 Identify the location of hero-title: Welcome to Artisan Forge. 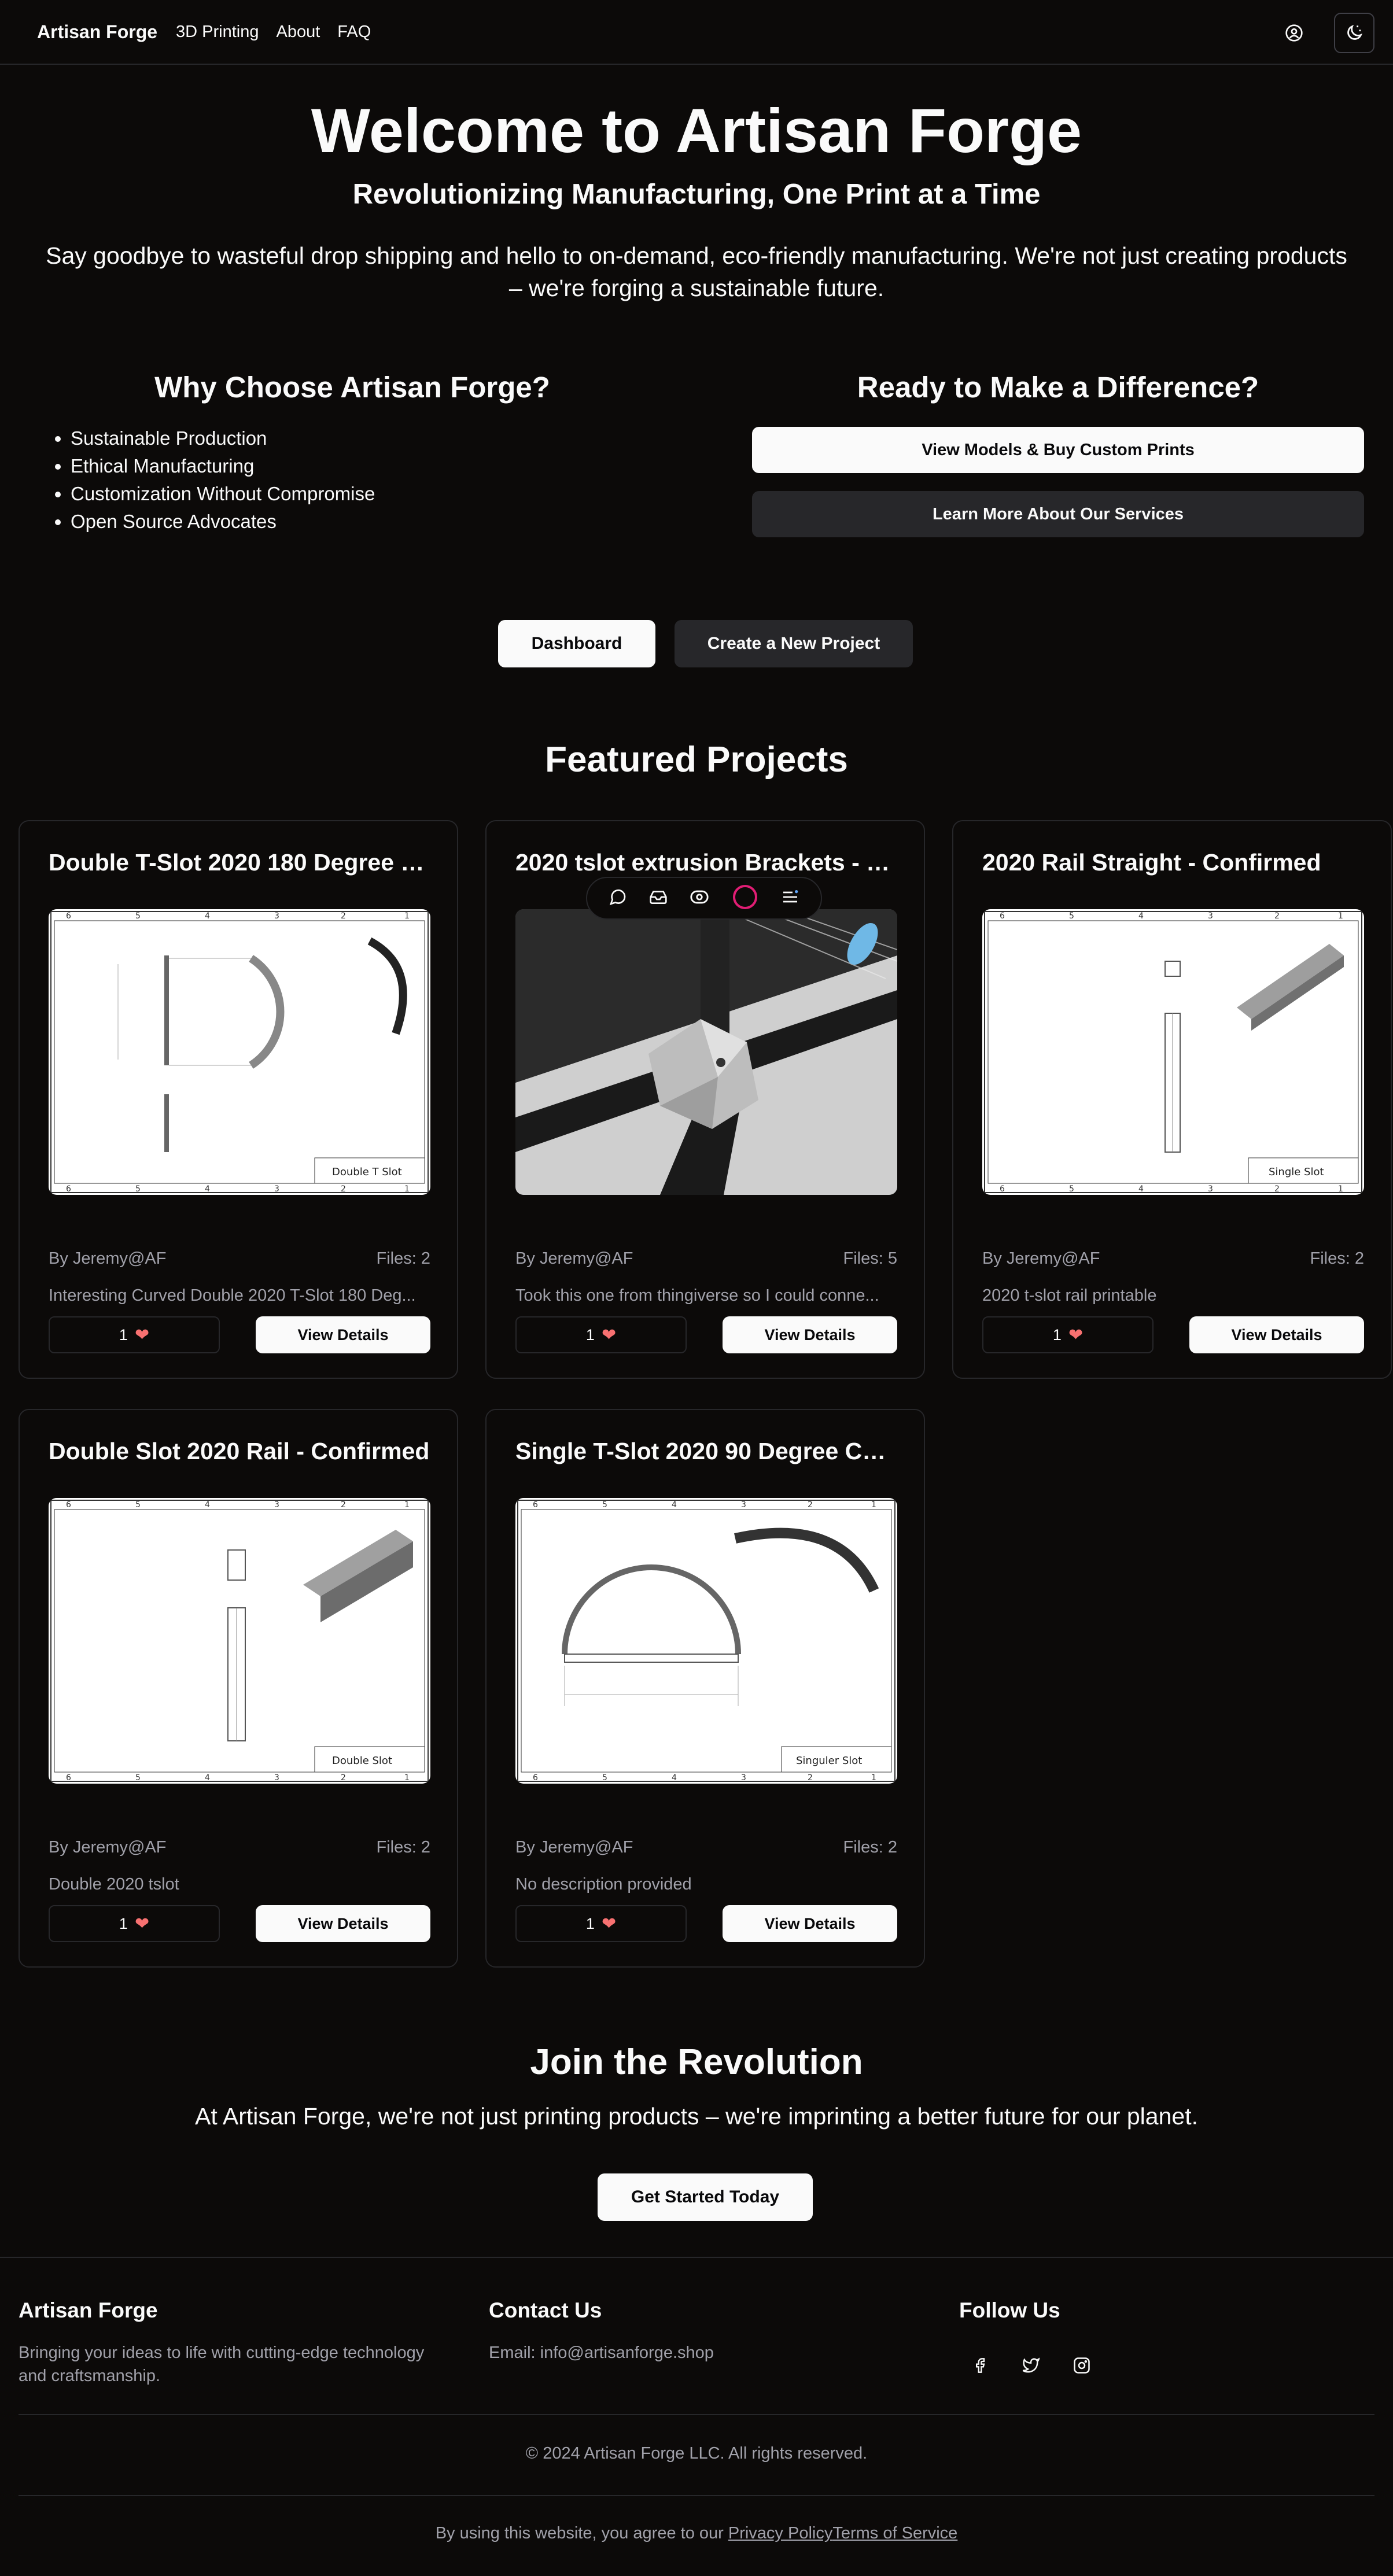
(696, 130).